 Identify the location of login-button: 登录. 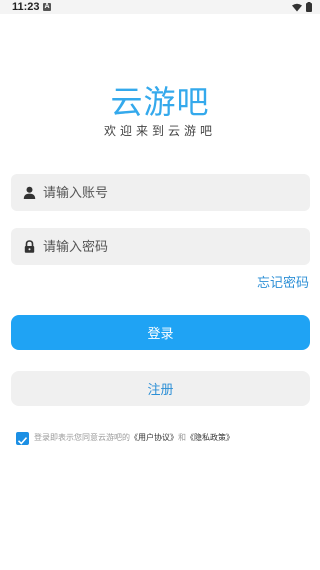
(160, 332).